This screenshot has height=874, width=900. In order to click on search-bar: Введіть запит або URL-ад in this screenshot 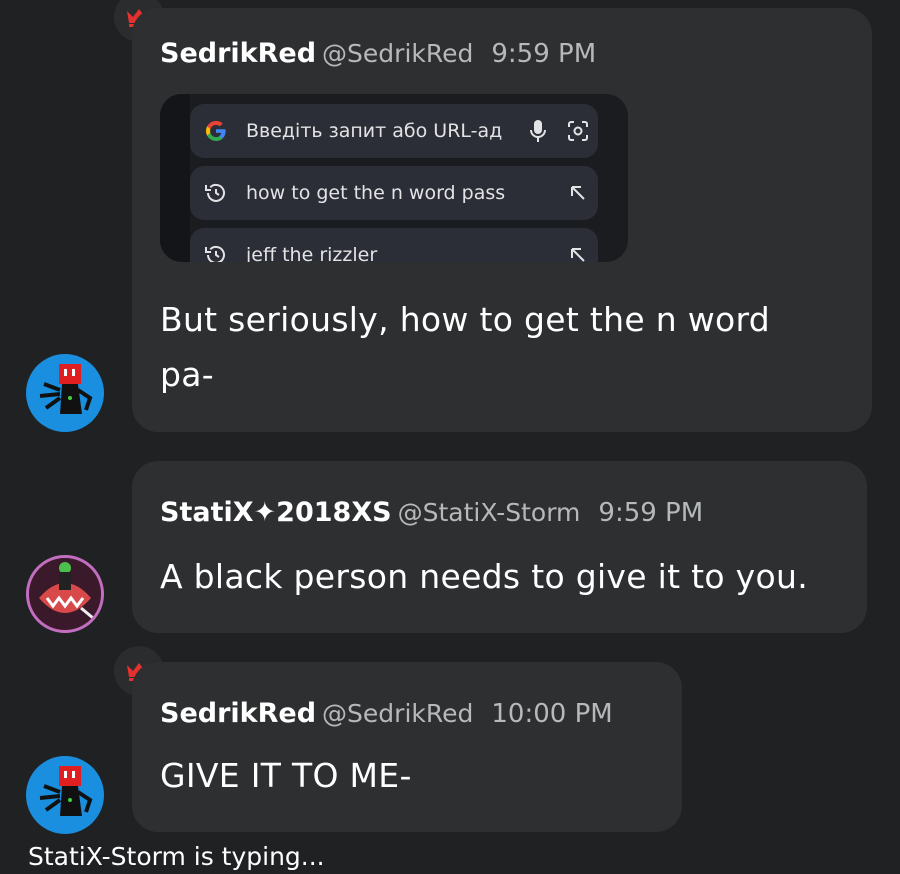, I will do `click(394, 131)`.